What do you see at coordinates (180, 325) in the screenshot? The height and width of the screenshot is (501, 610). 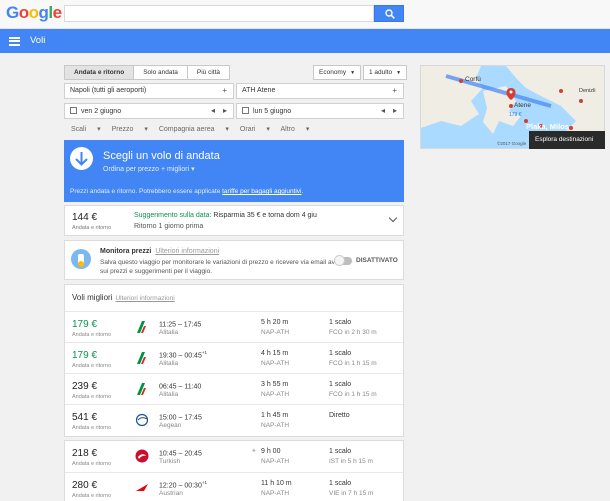 I see `flight-times: 11:25 – 17:45` at bounding box center [180, 325].